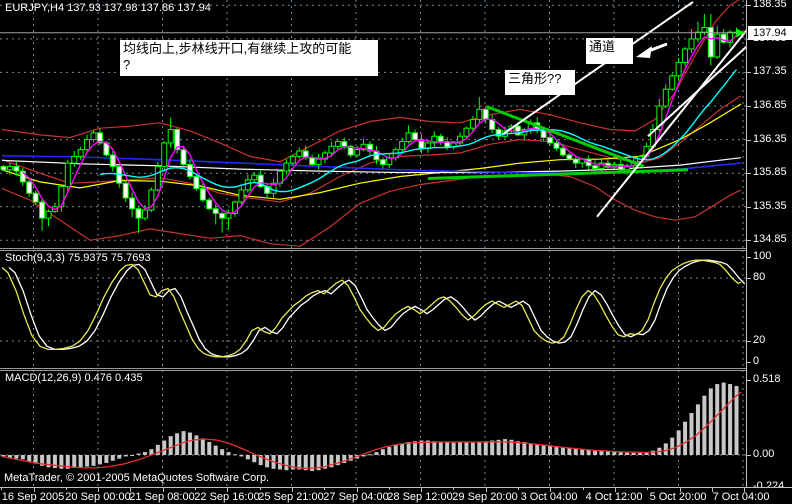 The width and height of the screenshot is (792, 504). What do you see at coordinates (756, 361) in the screenshot?
I see `stoch-axis-label: 0` at bounding box center [756, 361].